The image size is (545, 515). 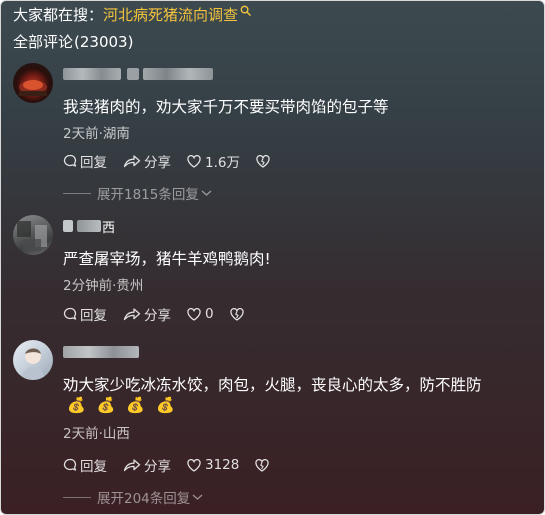 I want to click on nickname-suffix: 西, so click(x=109, y=228).